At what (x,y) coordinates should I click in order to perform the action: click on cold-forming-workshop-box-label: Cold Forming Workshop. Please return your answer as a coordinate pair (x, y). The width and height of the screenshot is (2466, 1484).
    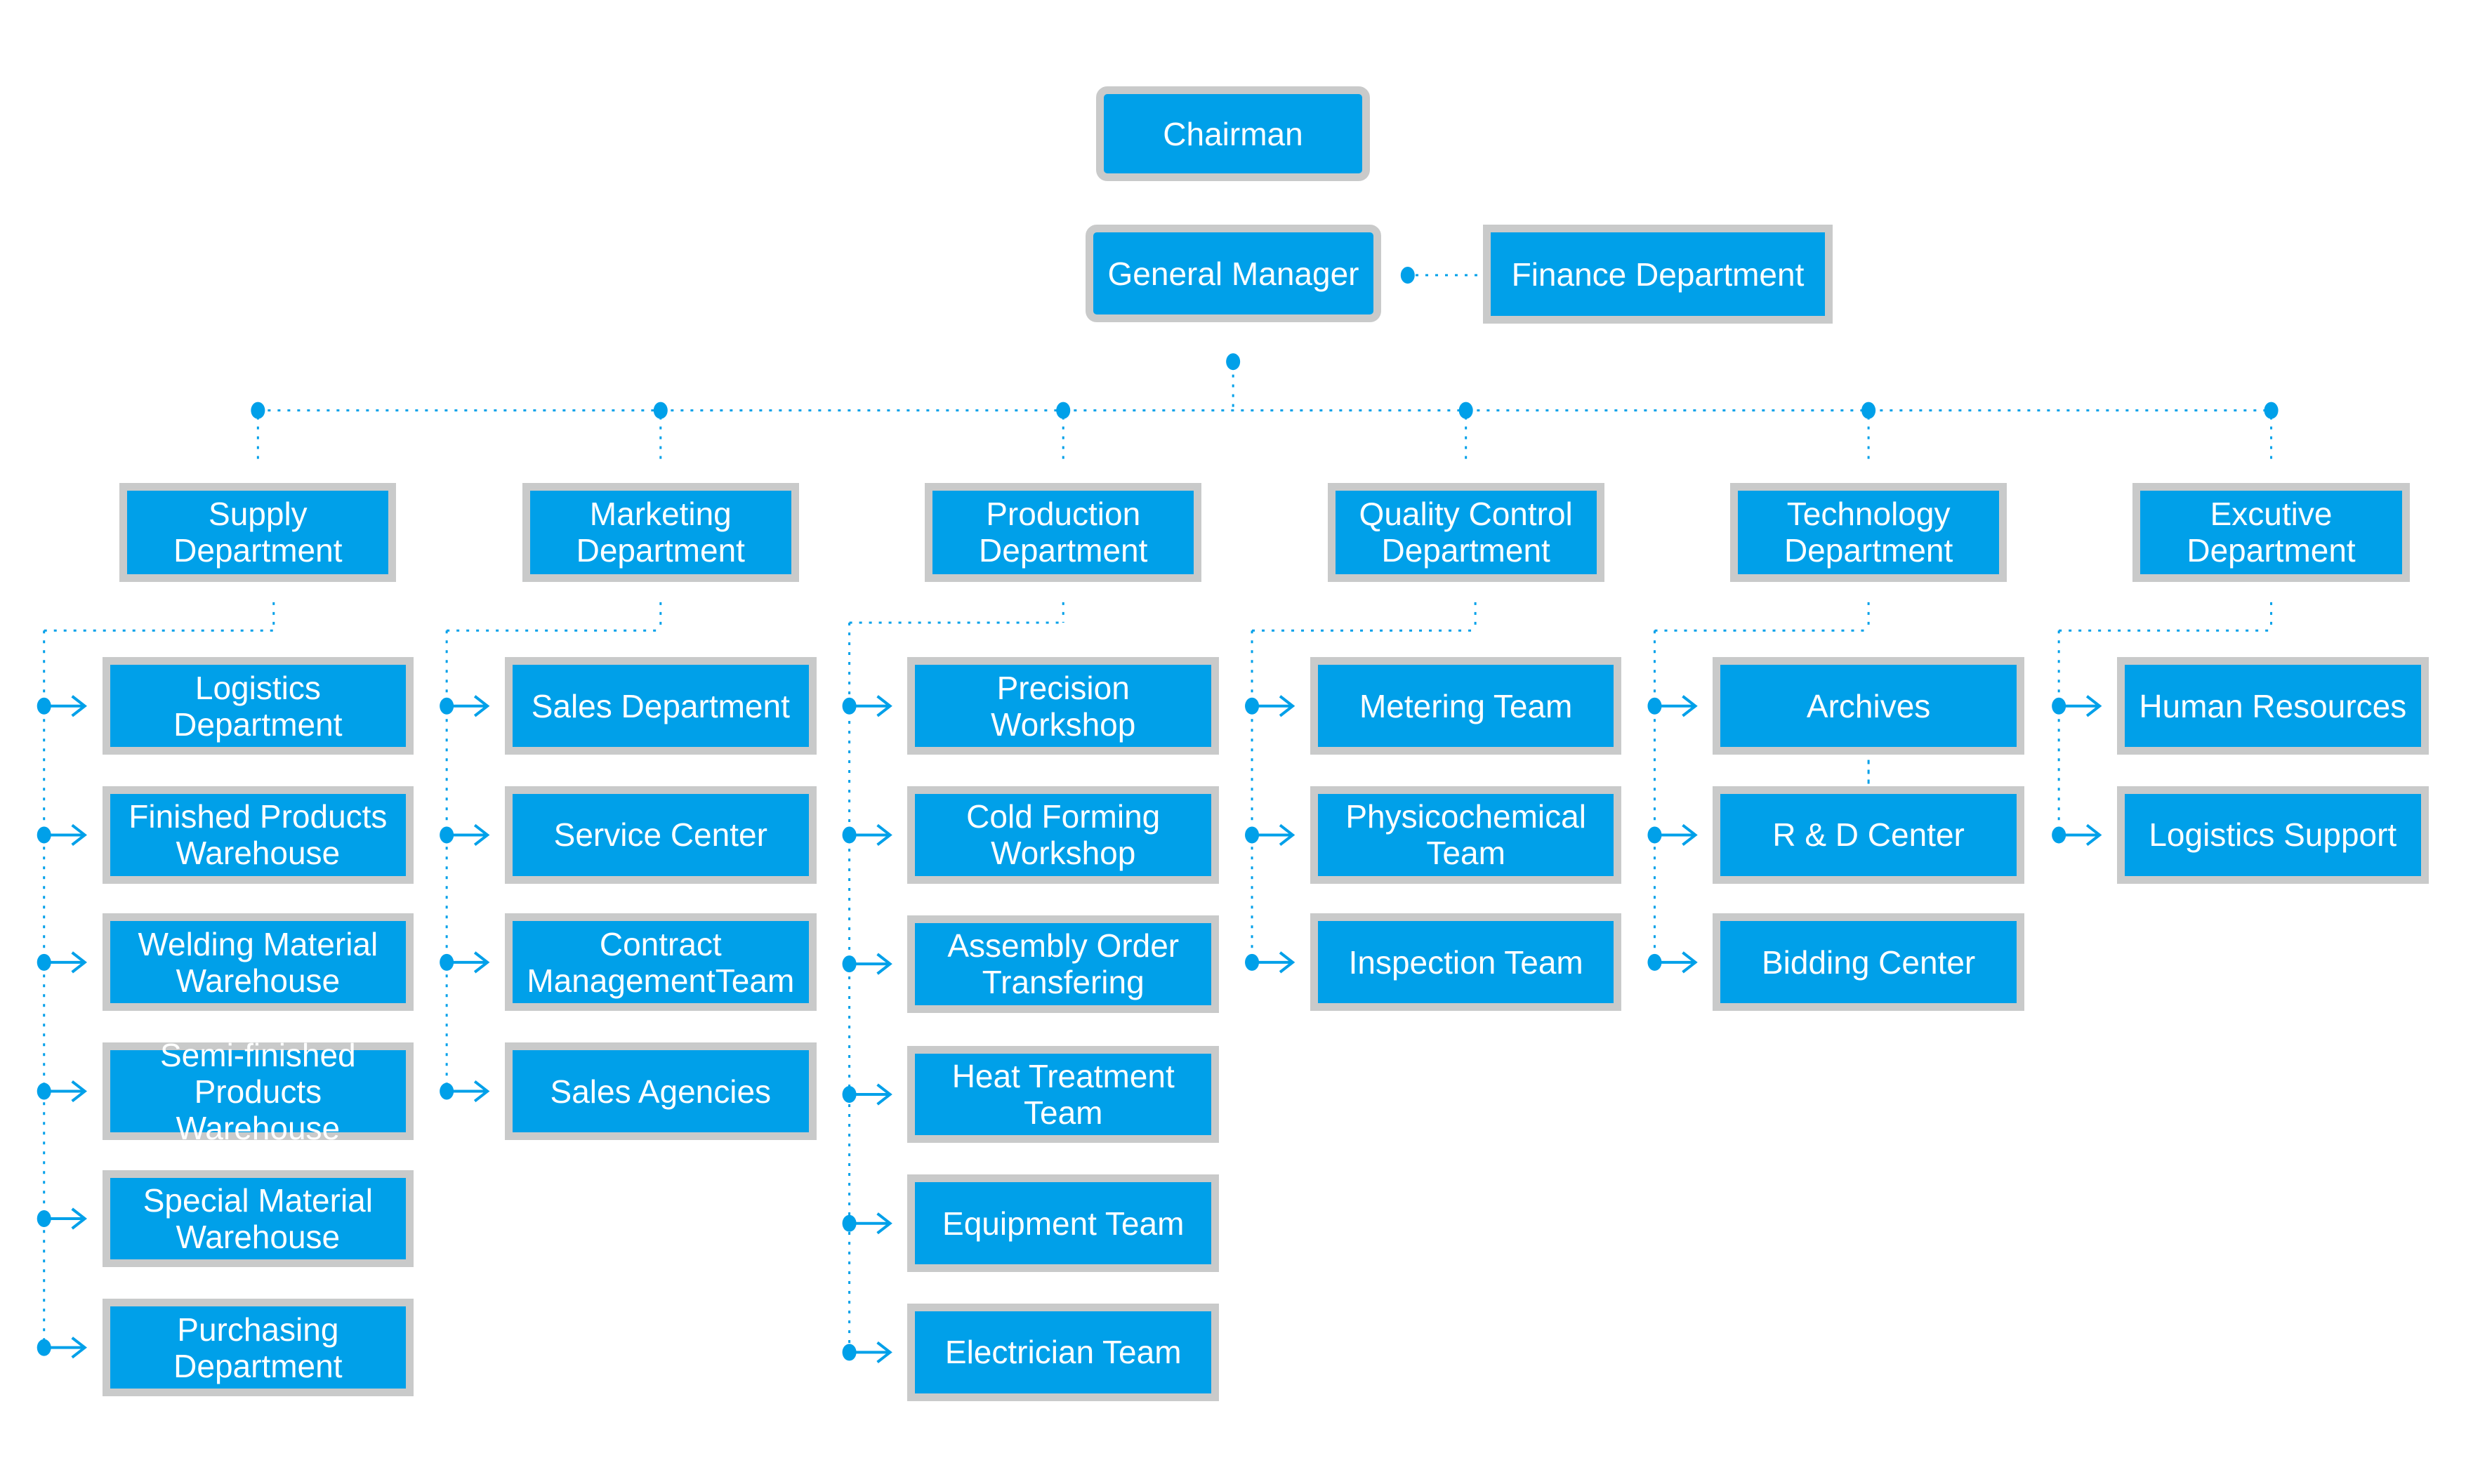
    Looking at the image, I should click on (1063, 835).